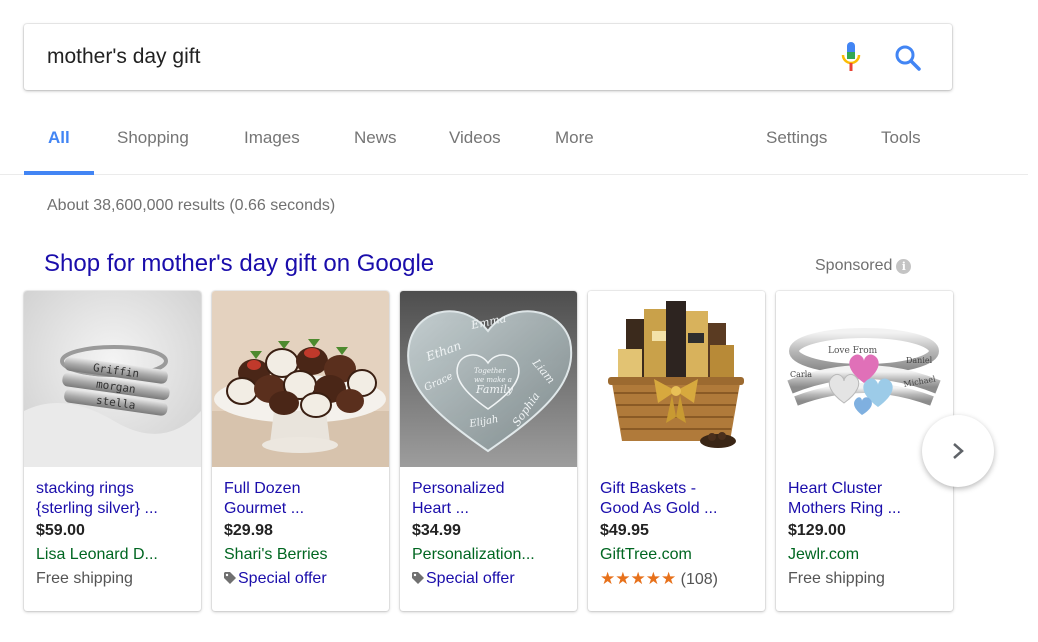 The image size is (1038, 642). Describe the element at coordinates (494, 389) in the screenshot. I see `heart-phrase-3: Family` at that location.